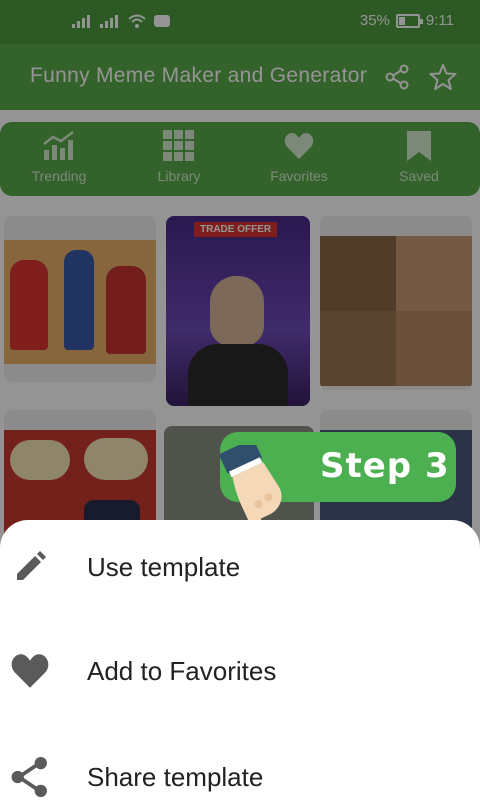  What do you see at coordinates (30, 567) in the screenshot?
I see `pencil-icon` at bounding box center [30, 567].